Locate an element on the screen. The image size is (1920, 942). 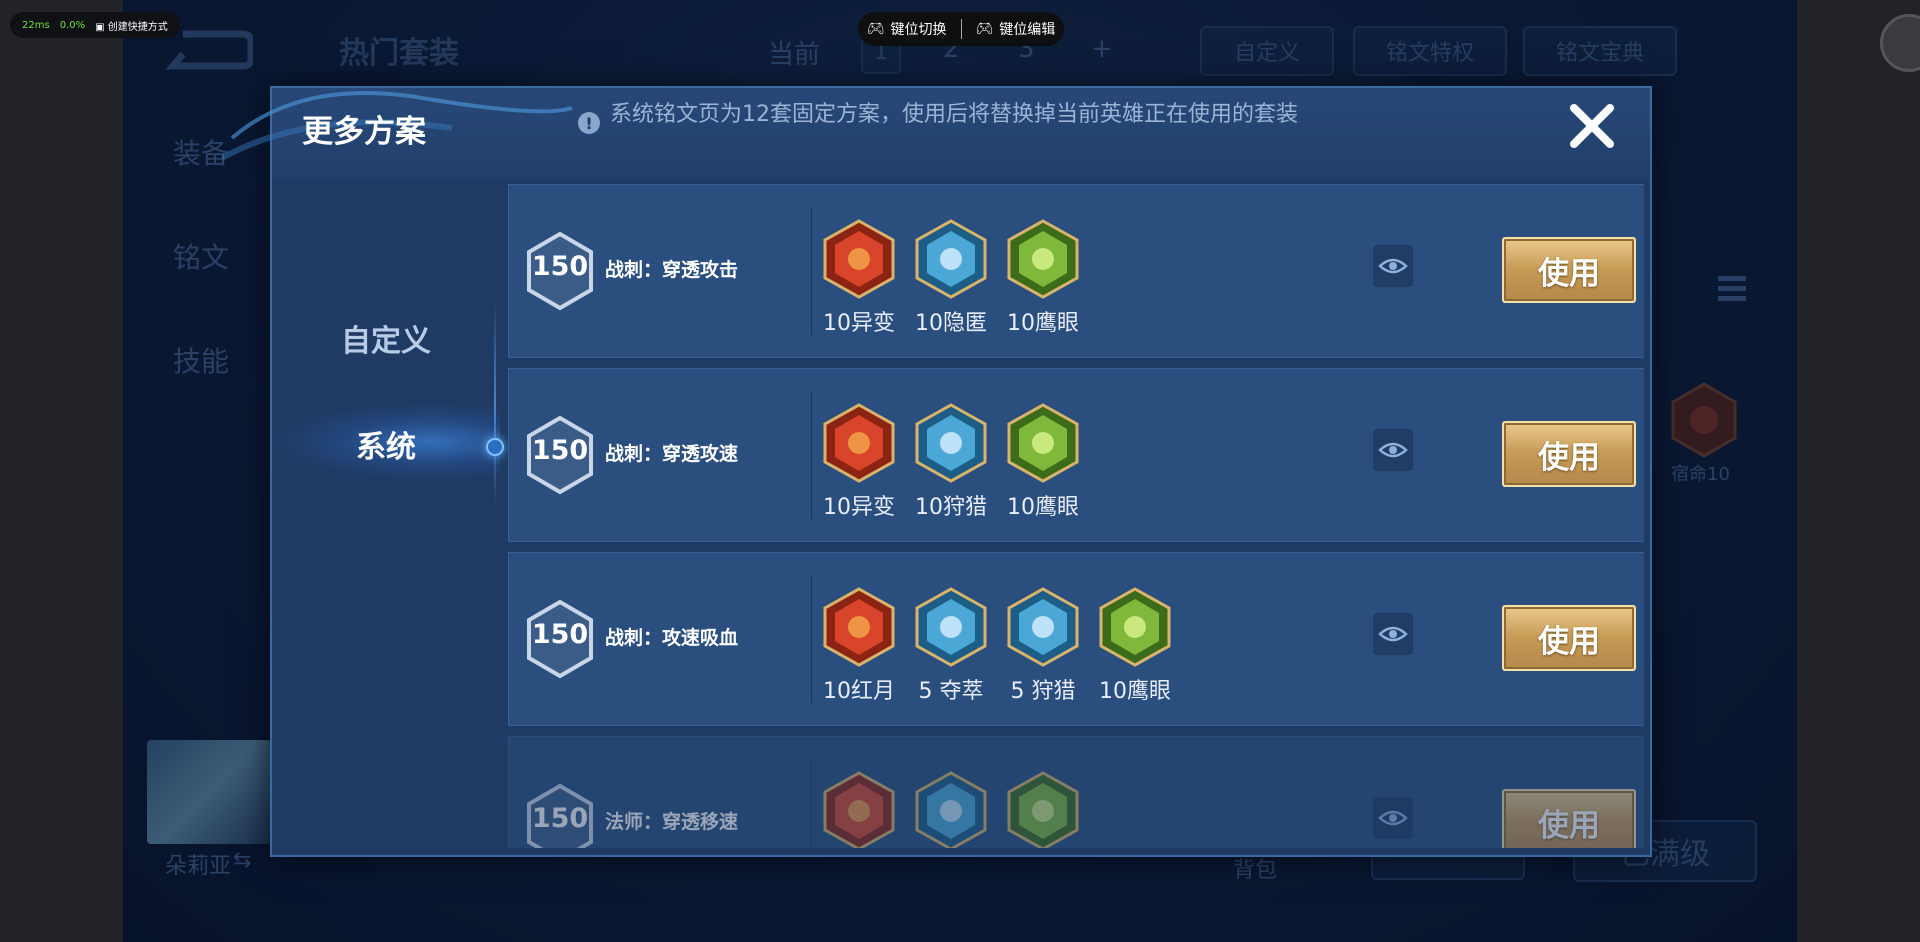
key-mapping-bar: 🎮︎ 键位切换 🎮︎ 键位编辑 is located at coordinates (961, 29).